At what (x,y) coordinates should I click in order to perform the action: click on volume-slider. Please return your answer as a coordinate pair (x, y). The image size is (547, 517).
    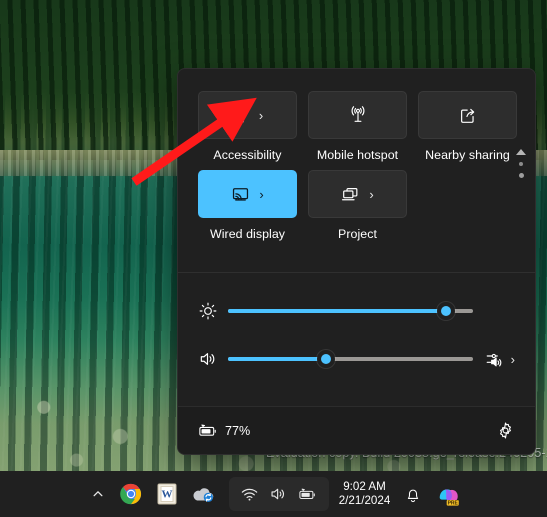
    Looking at the image, I should click on (350, 359).